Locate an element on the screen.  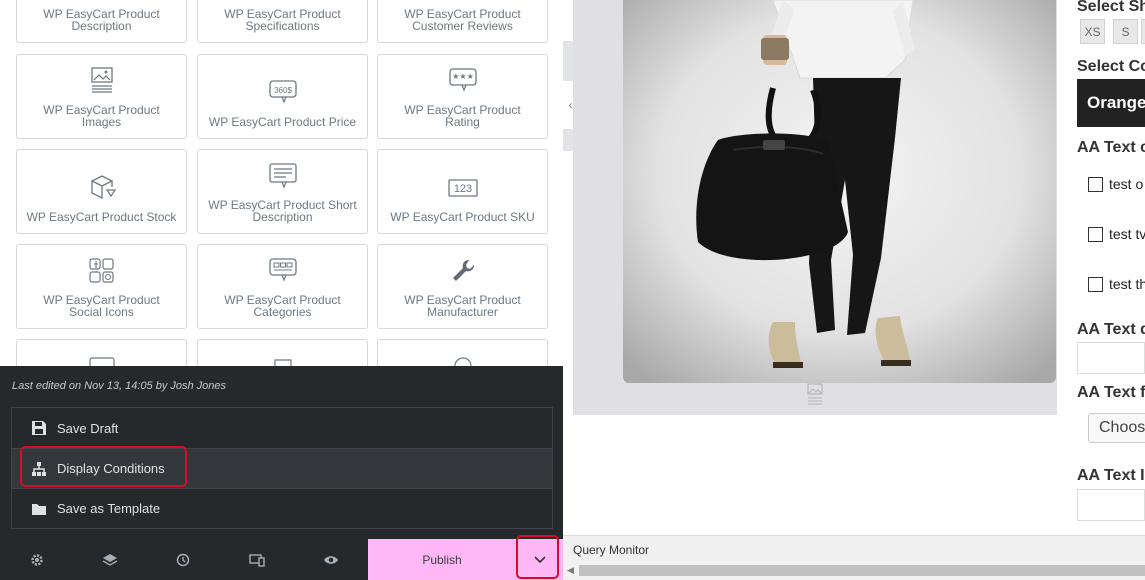
svg-text: 360$ is located at coordinates (283, 90).